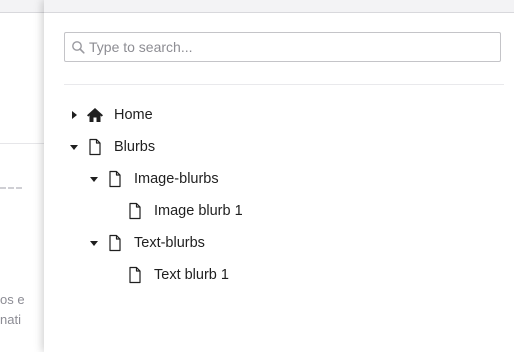 The height and width of the screenshot is (352, 514). What do you see at coordinates (22, 143) in the screenshot?
I see `background-divider` at bounding box center [22, 143].